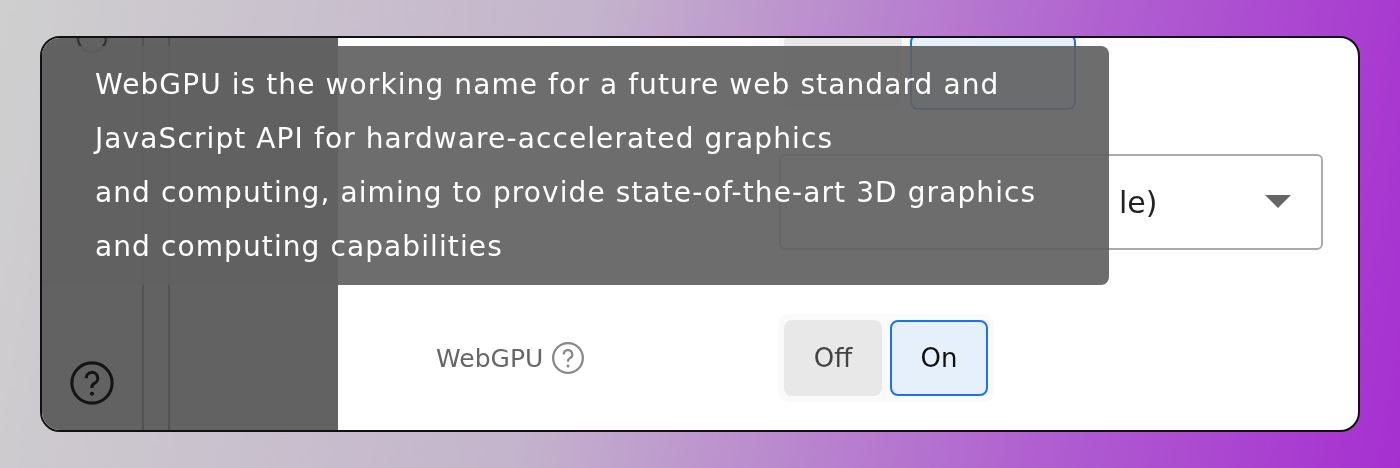 Image resolution: width=1400 pixels, height=468 pixels. What do you see at coordinates (1278, 202) in the screenshot?
I see `dropdown-caret-icon` at bounding box center [1278, 202].